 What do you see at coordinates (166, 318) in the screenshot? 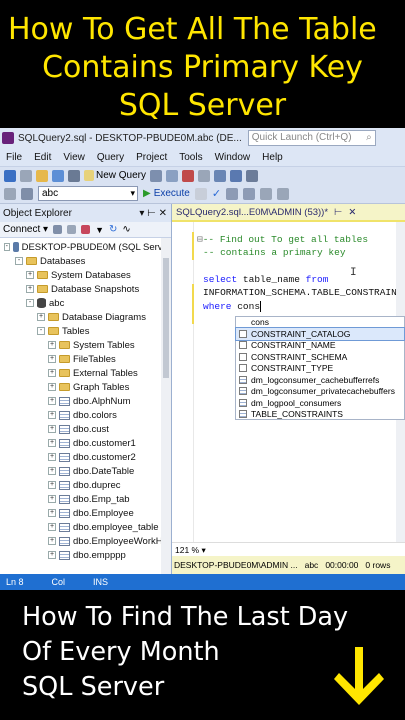
I see `scroll-thumb` at bounding box center [166, 318].